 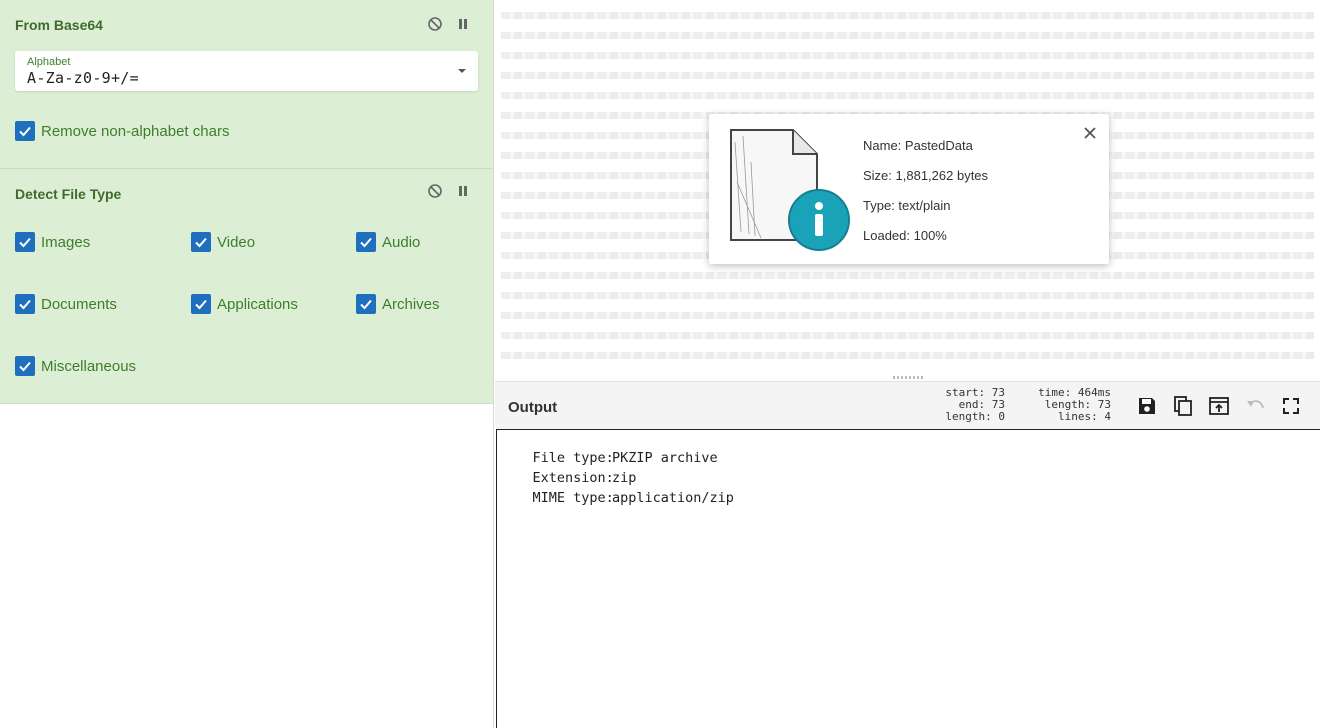 What do you see at coordinates (573, 498) in the screenshot?
I see `output-key: MIME type:` at bounding box center [573, 498].